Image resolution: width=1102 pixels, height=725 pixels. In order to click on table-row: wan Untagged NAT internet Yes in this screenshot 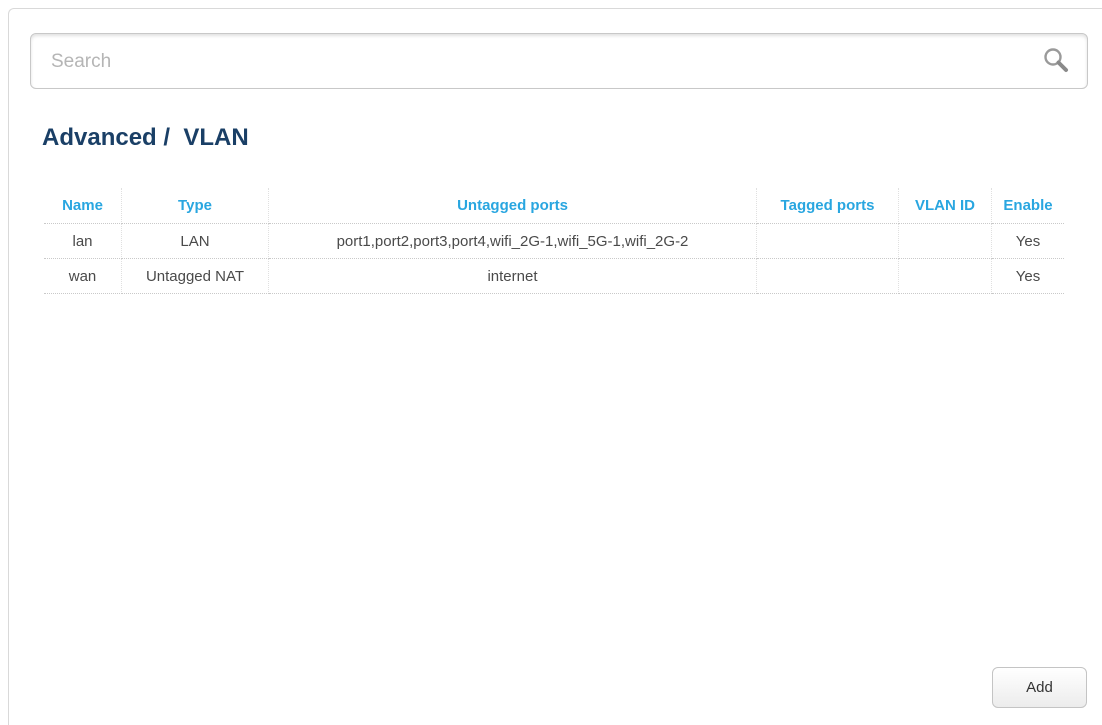, I will do `click(554, 276)`.